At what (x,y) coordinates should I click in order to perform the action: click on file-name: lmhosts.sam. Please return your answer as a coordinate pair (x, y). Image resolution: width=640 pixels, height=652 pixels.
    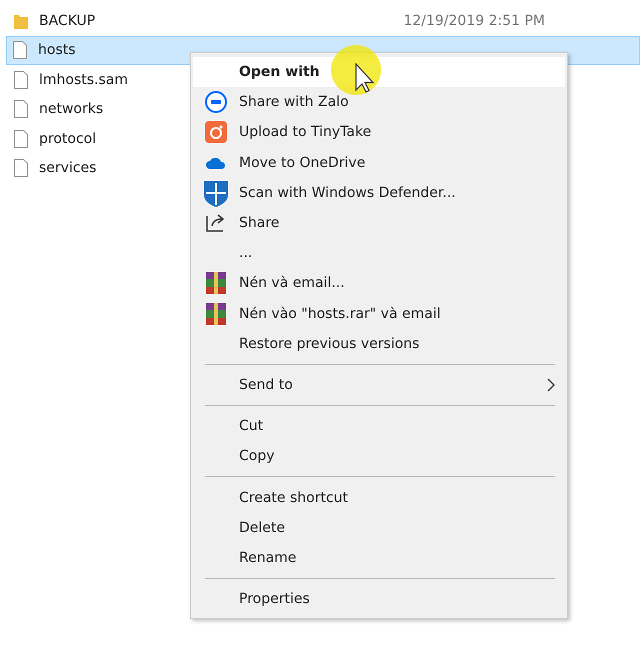
    Looking at the image, I should click on (83, 80).